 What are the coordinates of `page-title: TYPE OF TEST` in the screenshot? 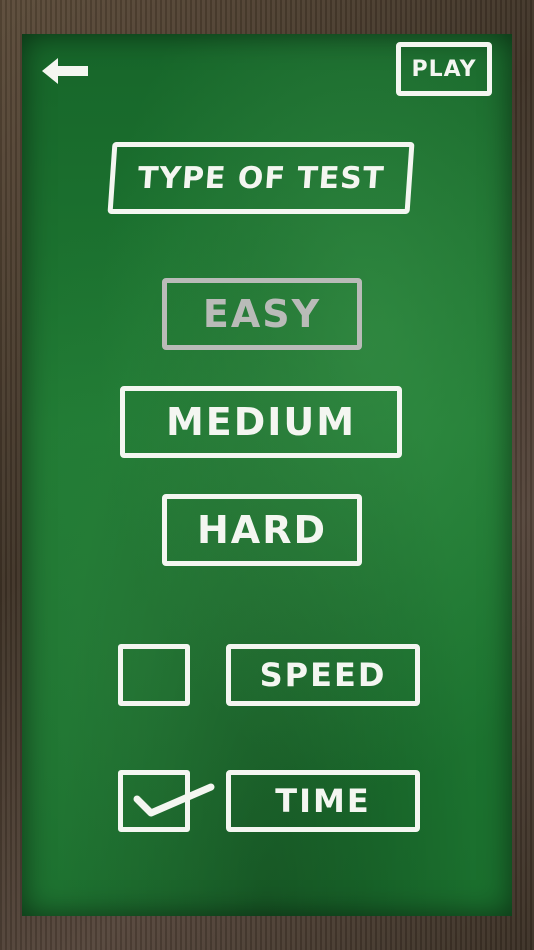 It's located at (261, 178).